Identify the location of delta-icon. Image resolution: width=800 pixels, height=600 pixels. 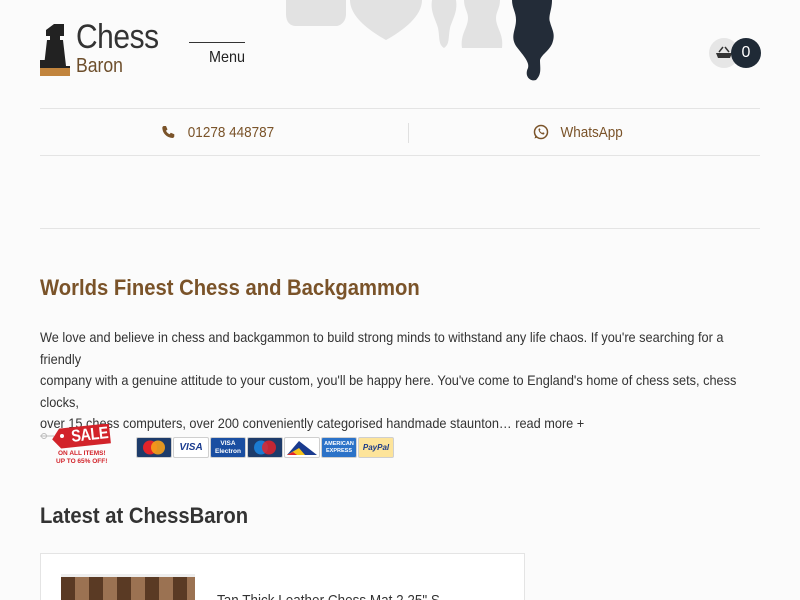
(302, 447).